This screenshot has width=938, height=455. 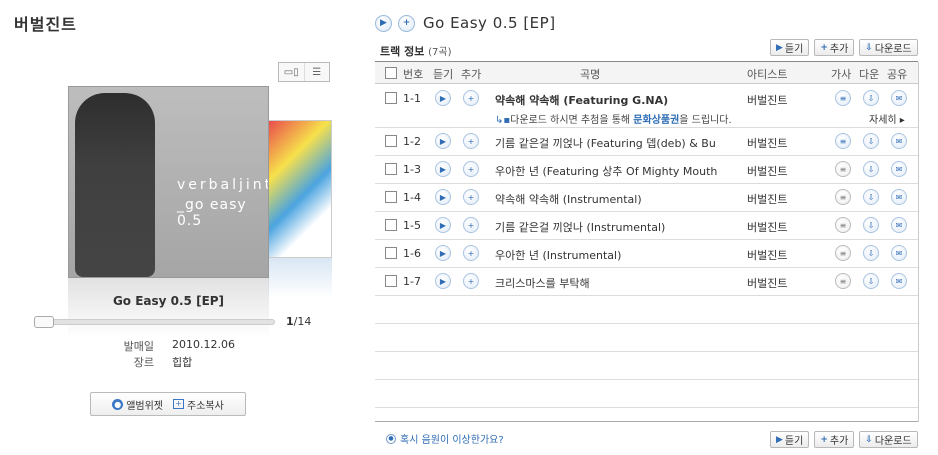 What do you see at coordinates (317, 72) in the screenshot?
I see `list-view-icon: ☰` at bounding box center [317, 72].